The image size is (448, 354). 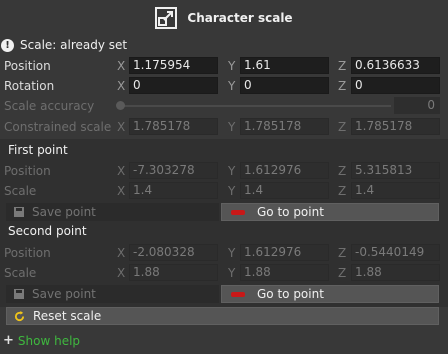 I want to click on position-row: Position X 1.175954 Y 1.61 Z 0.6136633, so click(x=224, y=66).